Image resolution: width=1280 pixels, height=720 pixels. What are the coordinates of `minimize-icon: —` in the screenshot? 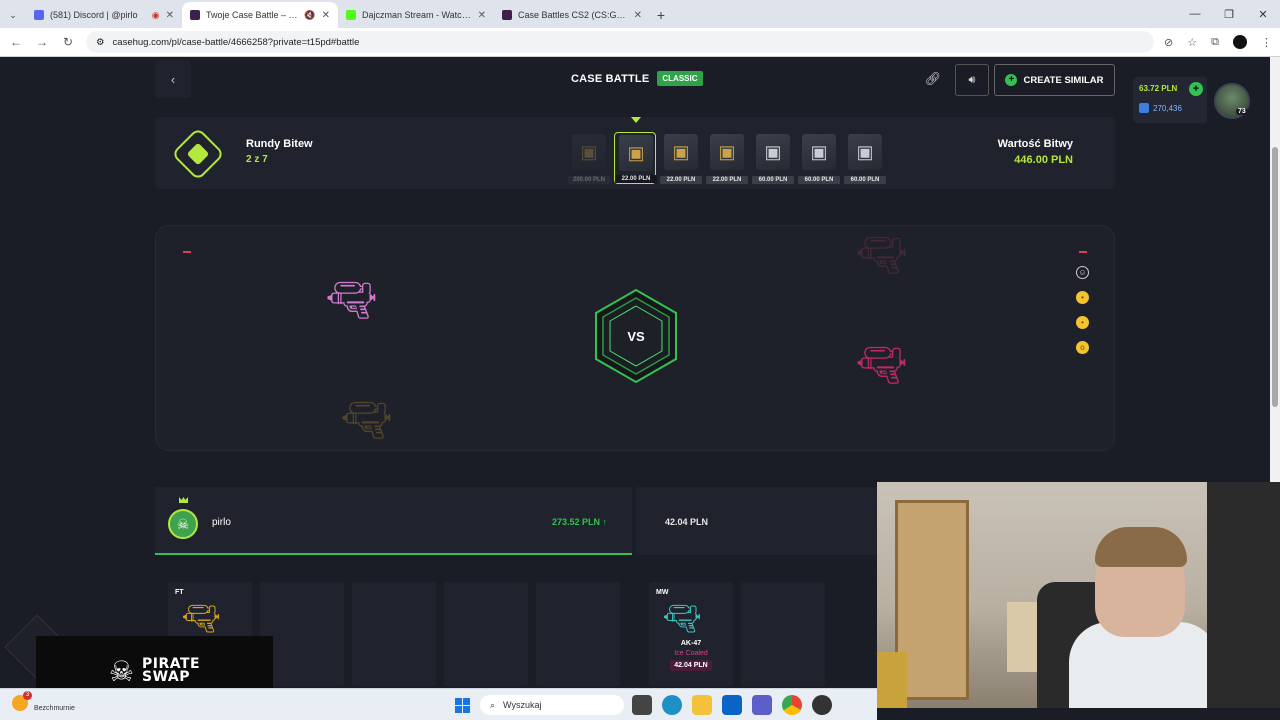 It's located at (1195, 14).